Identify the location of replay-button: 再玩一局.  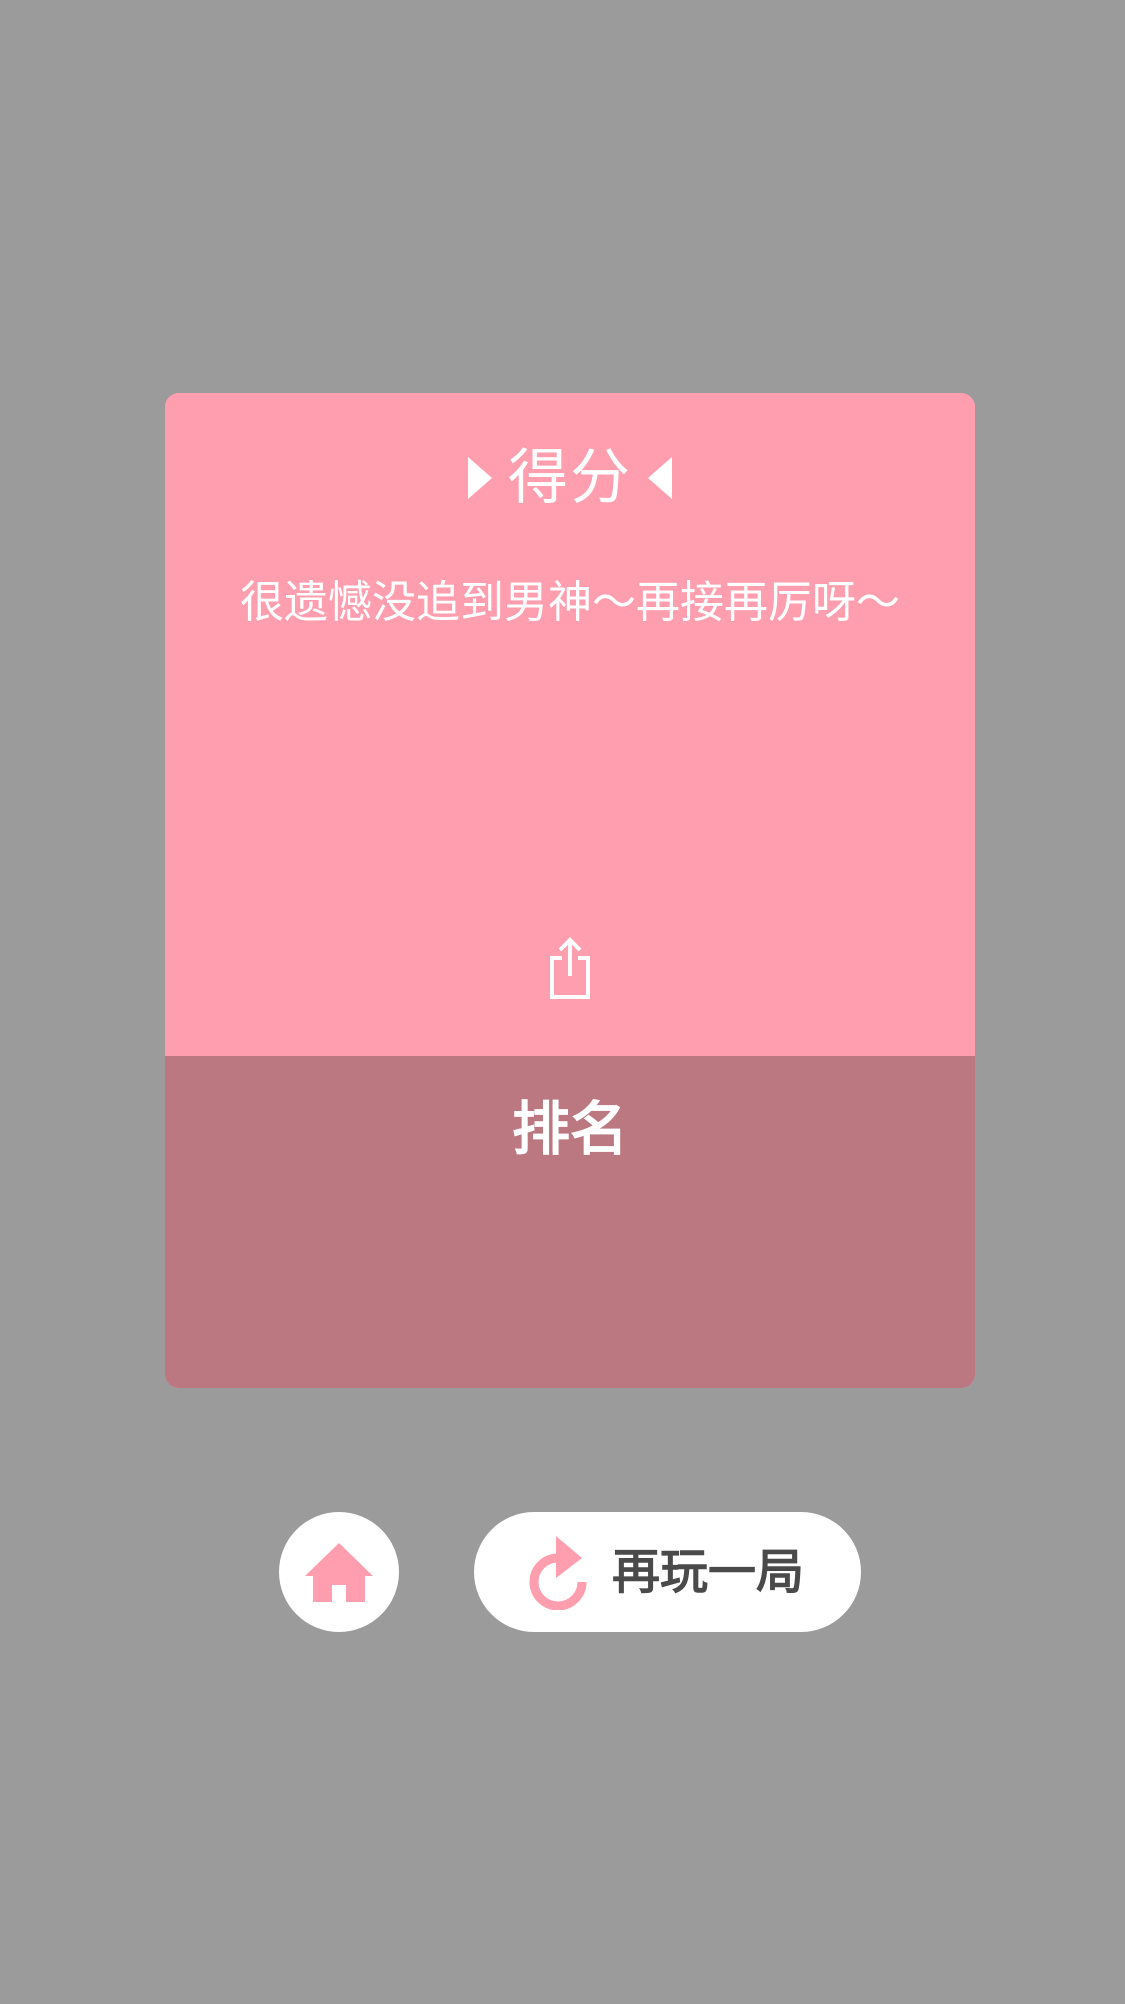
(667, 1572).